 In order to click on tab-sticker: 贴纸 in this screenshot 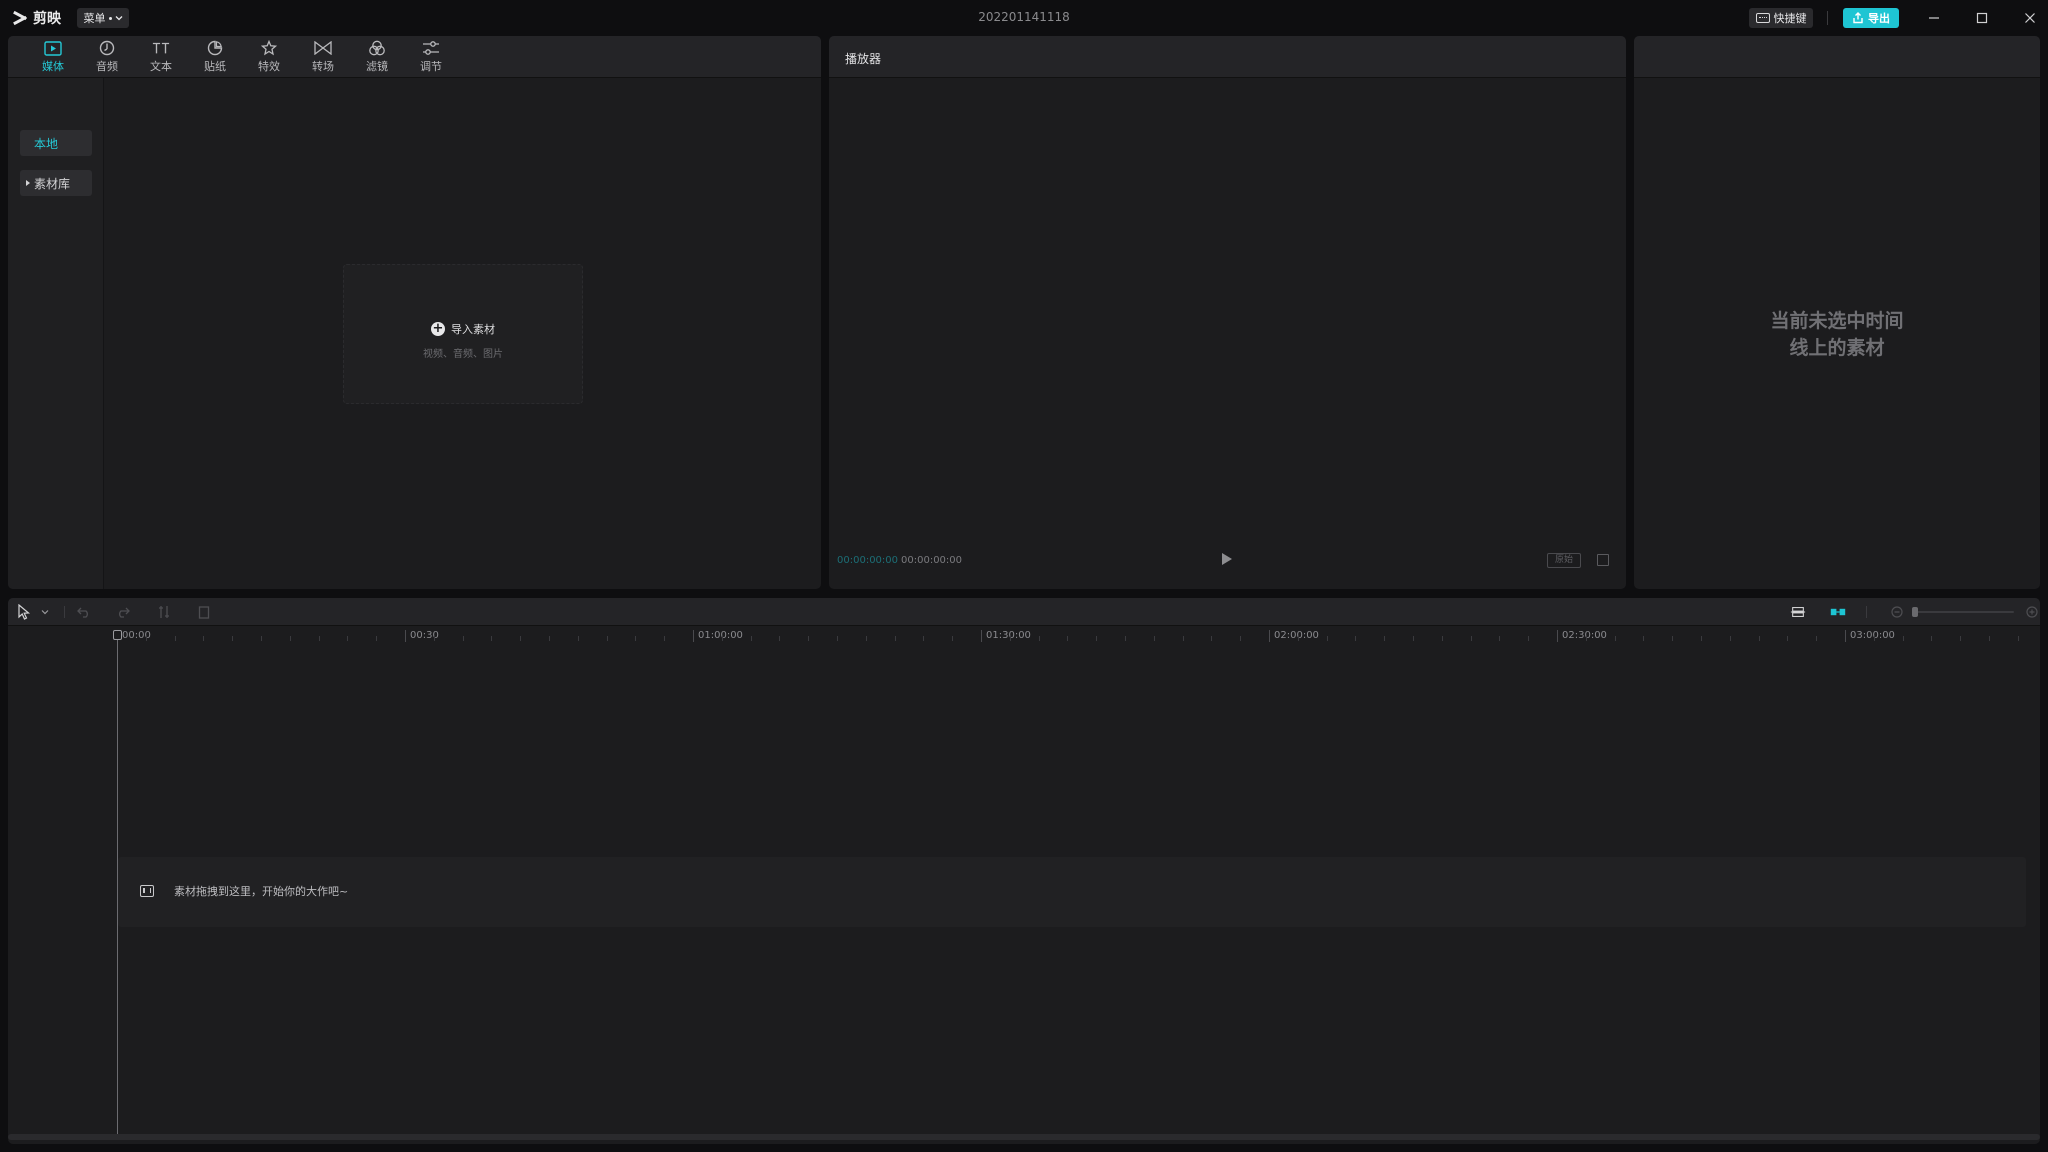, I will do `click(215, 57)`.